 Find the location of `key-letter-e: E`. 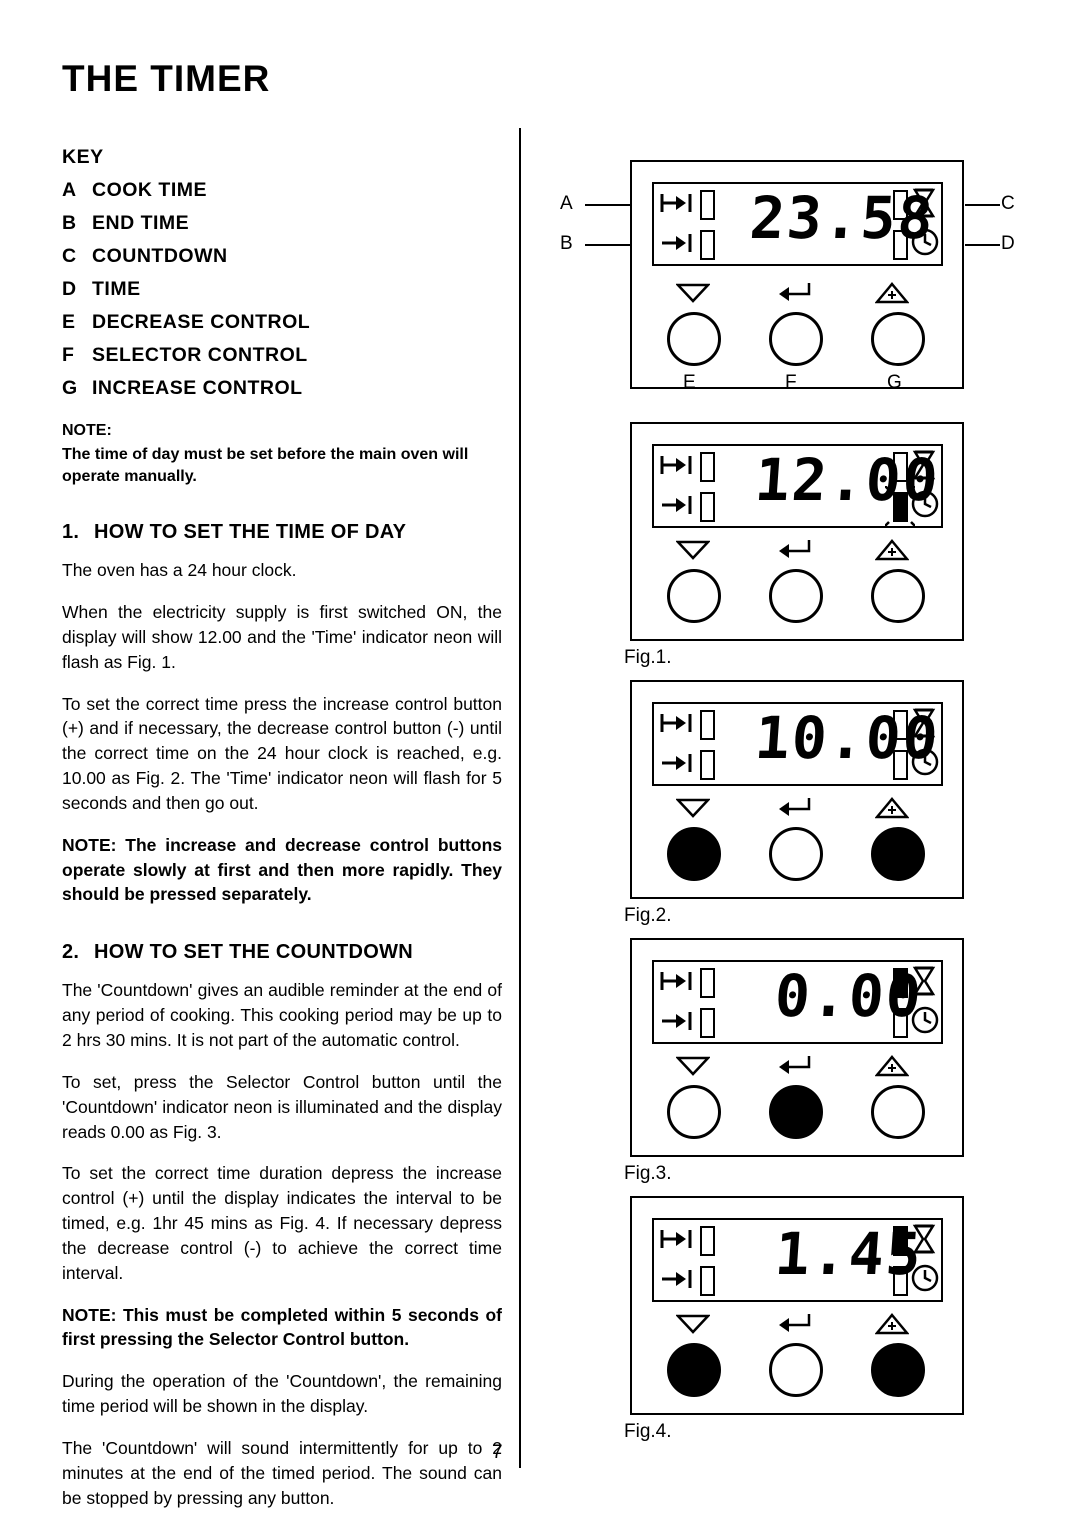

key-letter-e: E is located at coordinates (69, 322).